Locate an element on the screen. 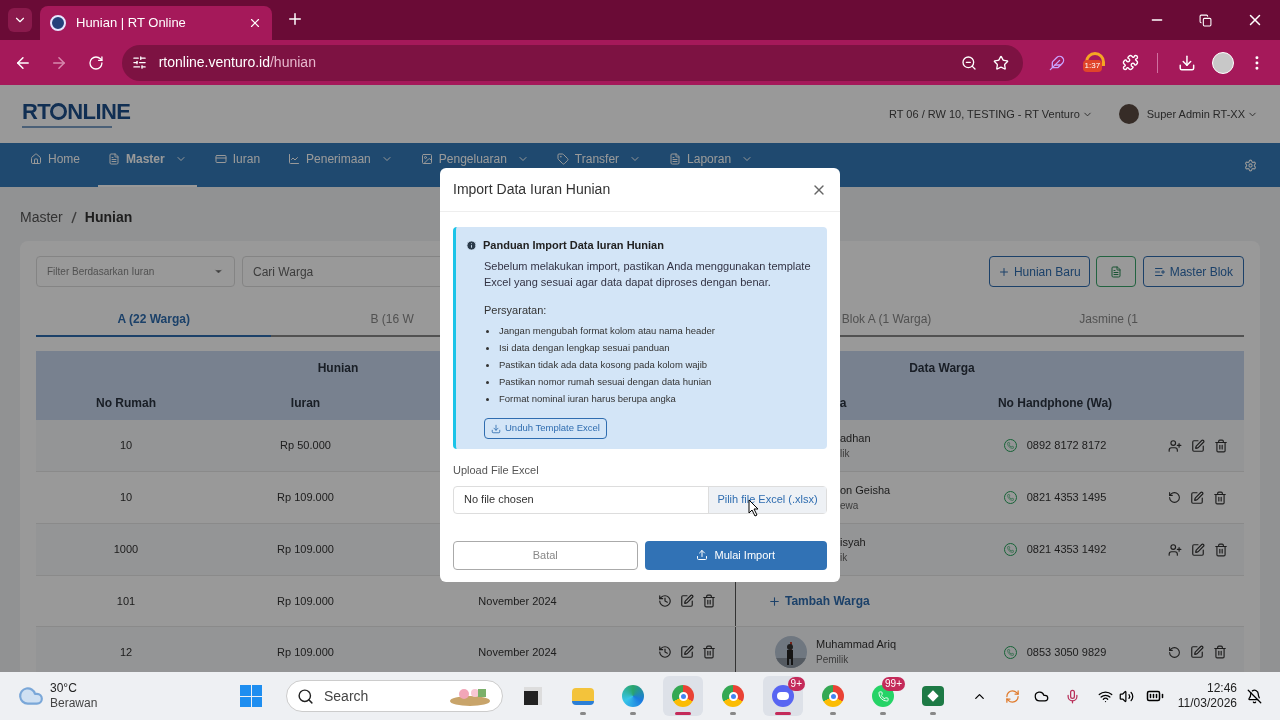  notifications-icon is located at coordinates (1254, 696).